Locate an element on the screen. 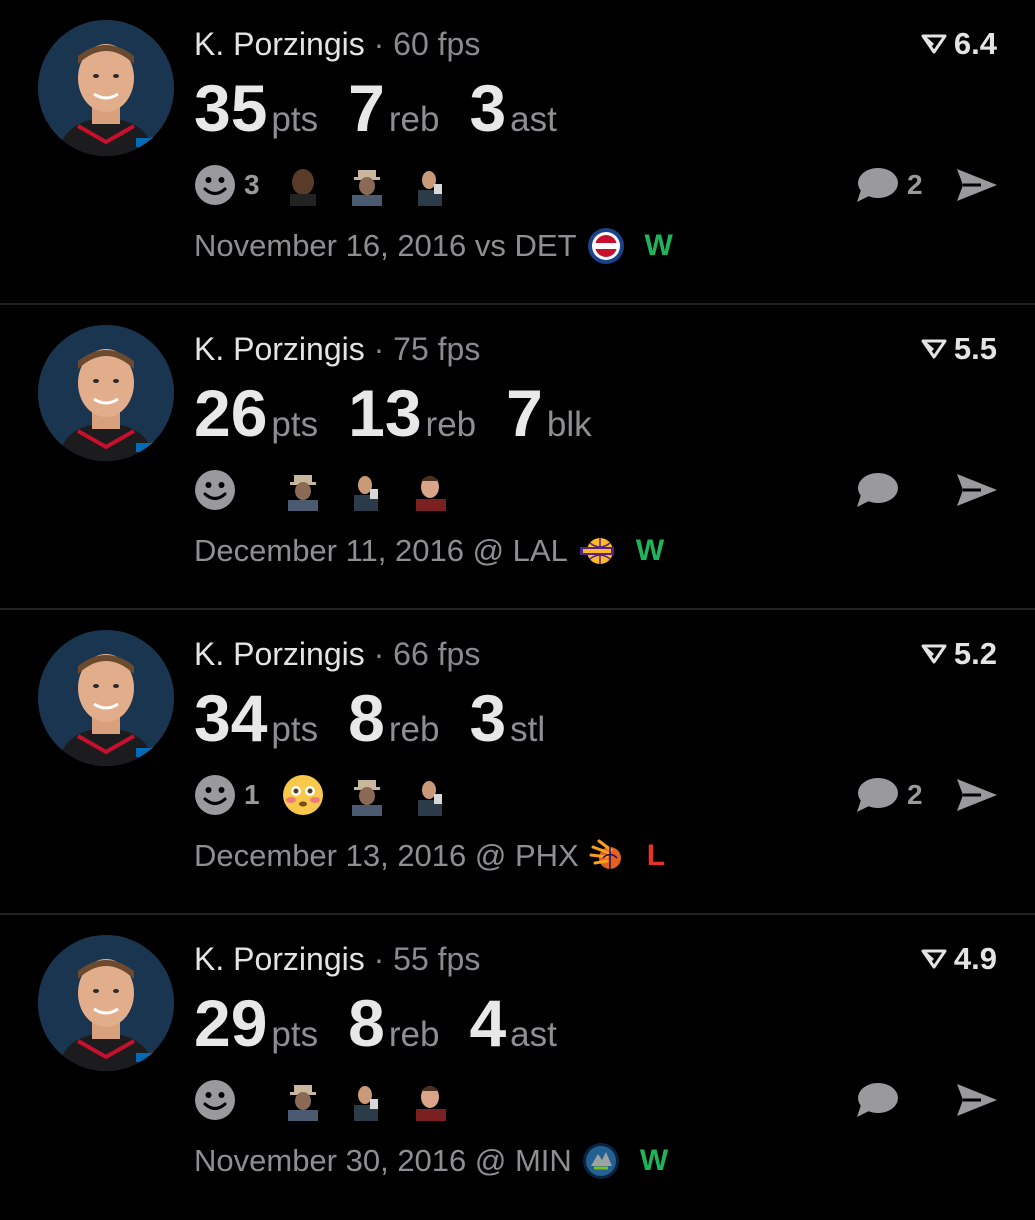 The image size is (1035, 1220). reaction-count: 1 is located at coordinates (252, 794).